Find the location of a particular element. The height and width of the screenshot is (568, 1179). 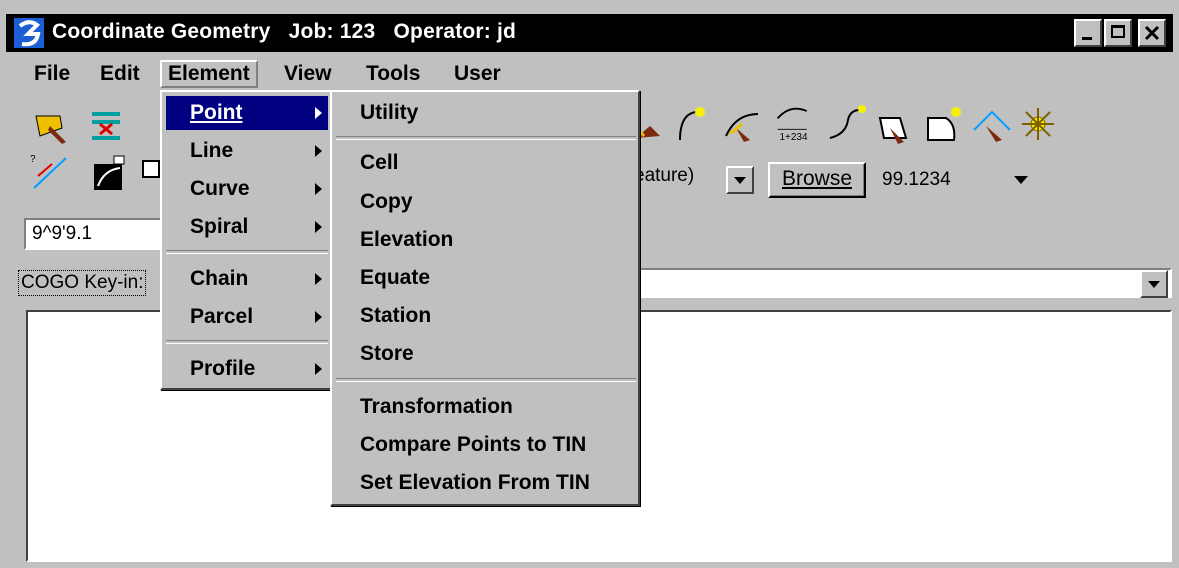

menu-edit: Edit is located at coordinates (120, 74).